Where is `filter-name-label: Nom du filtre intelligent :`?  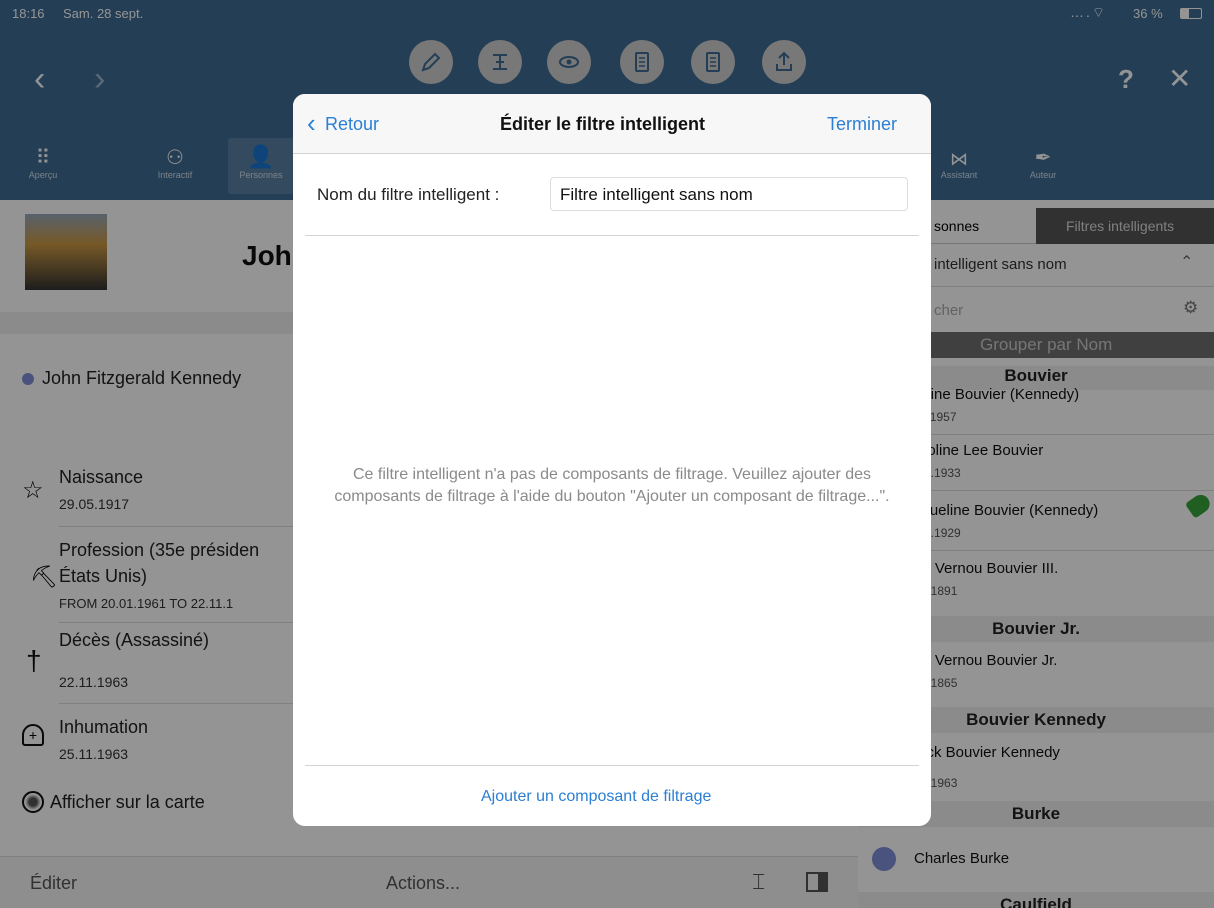 filter-name-label: Nom du filtre intelligent : is located at coordinates (408, 194).